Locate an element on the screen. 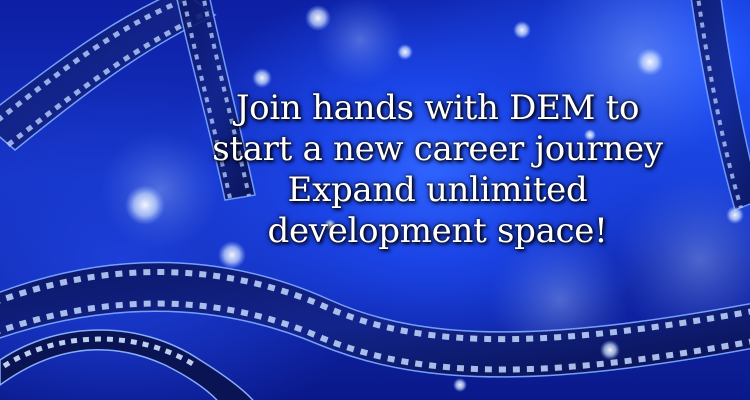 Image resolution: width=750 pixels, height=400 pixels. headline-line-2: start a new career journey is located at coordinates (437, 149).